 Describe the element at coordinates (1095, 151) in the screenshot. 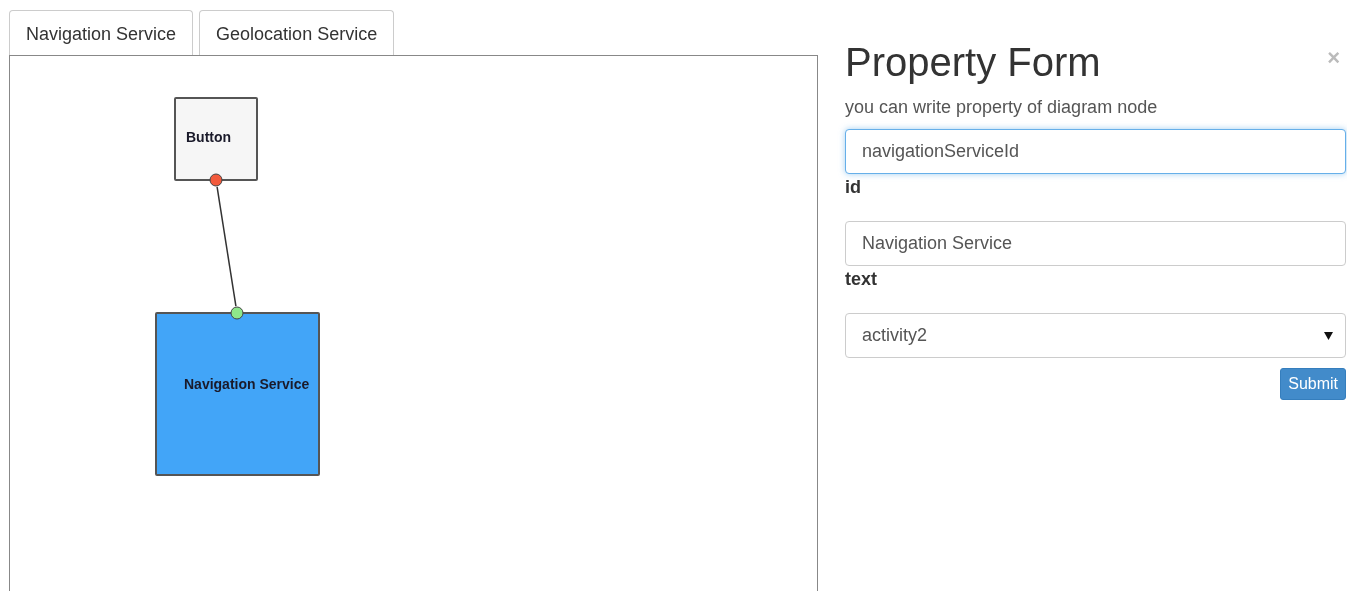

I see `input-field: navigationServiceId` at that location.